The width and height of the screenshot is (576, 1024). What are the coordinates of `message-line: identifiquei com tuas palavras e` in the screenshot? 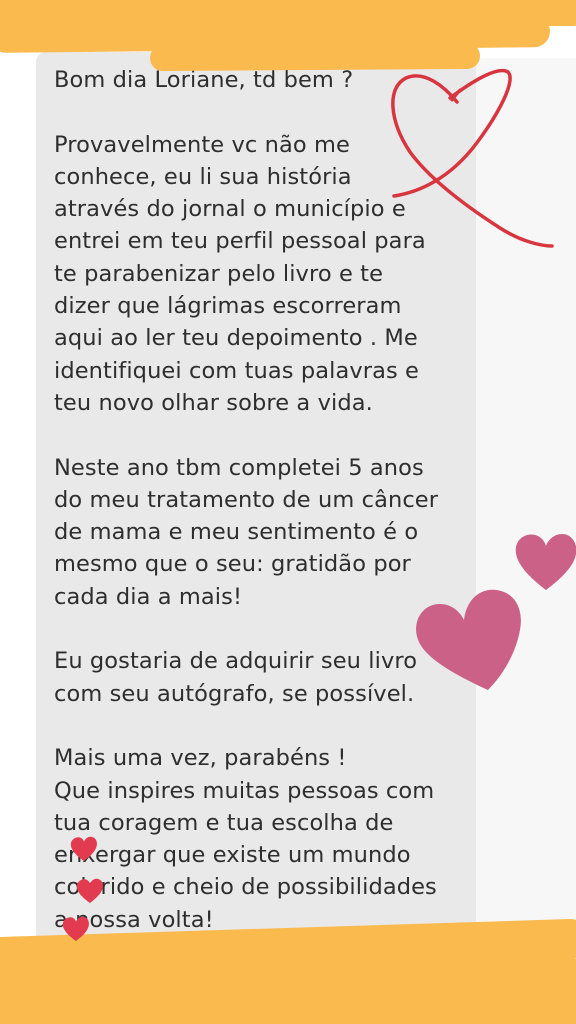 It's located at (237, 370).